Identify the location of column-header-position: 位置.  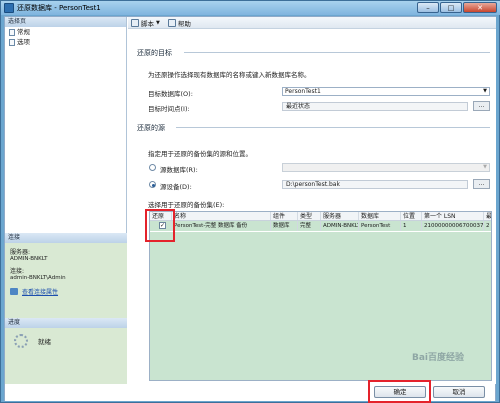
(411, 216).